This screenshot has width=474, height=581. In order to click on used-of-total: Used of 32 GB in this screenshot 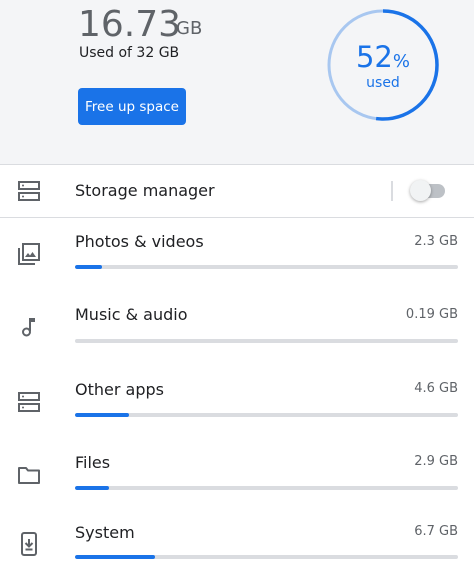, I will do `click(129, 53)`.